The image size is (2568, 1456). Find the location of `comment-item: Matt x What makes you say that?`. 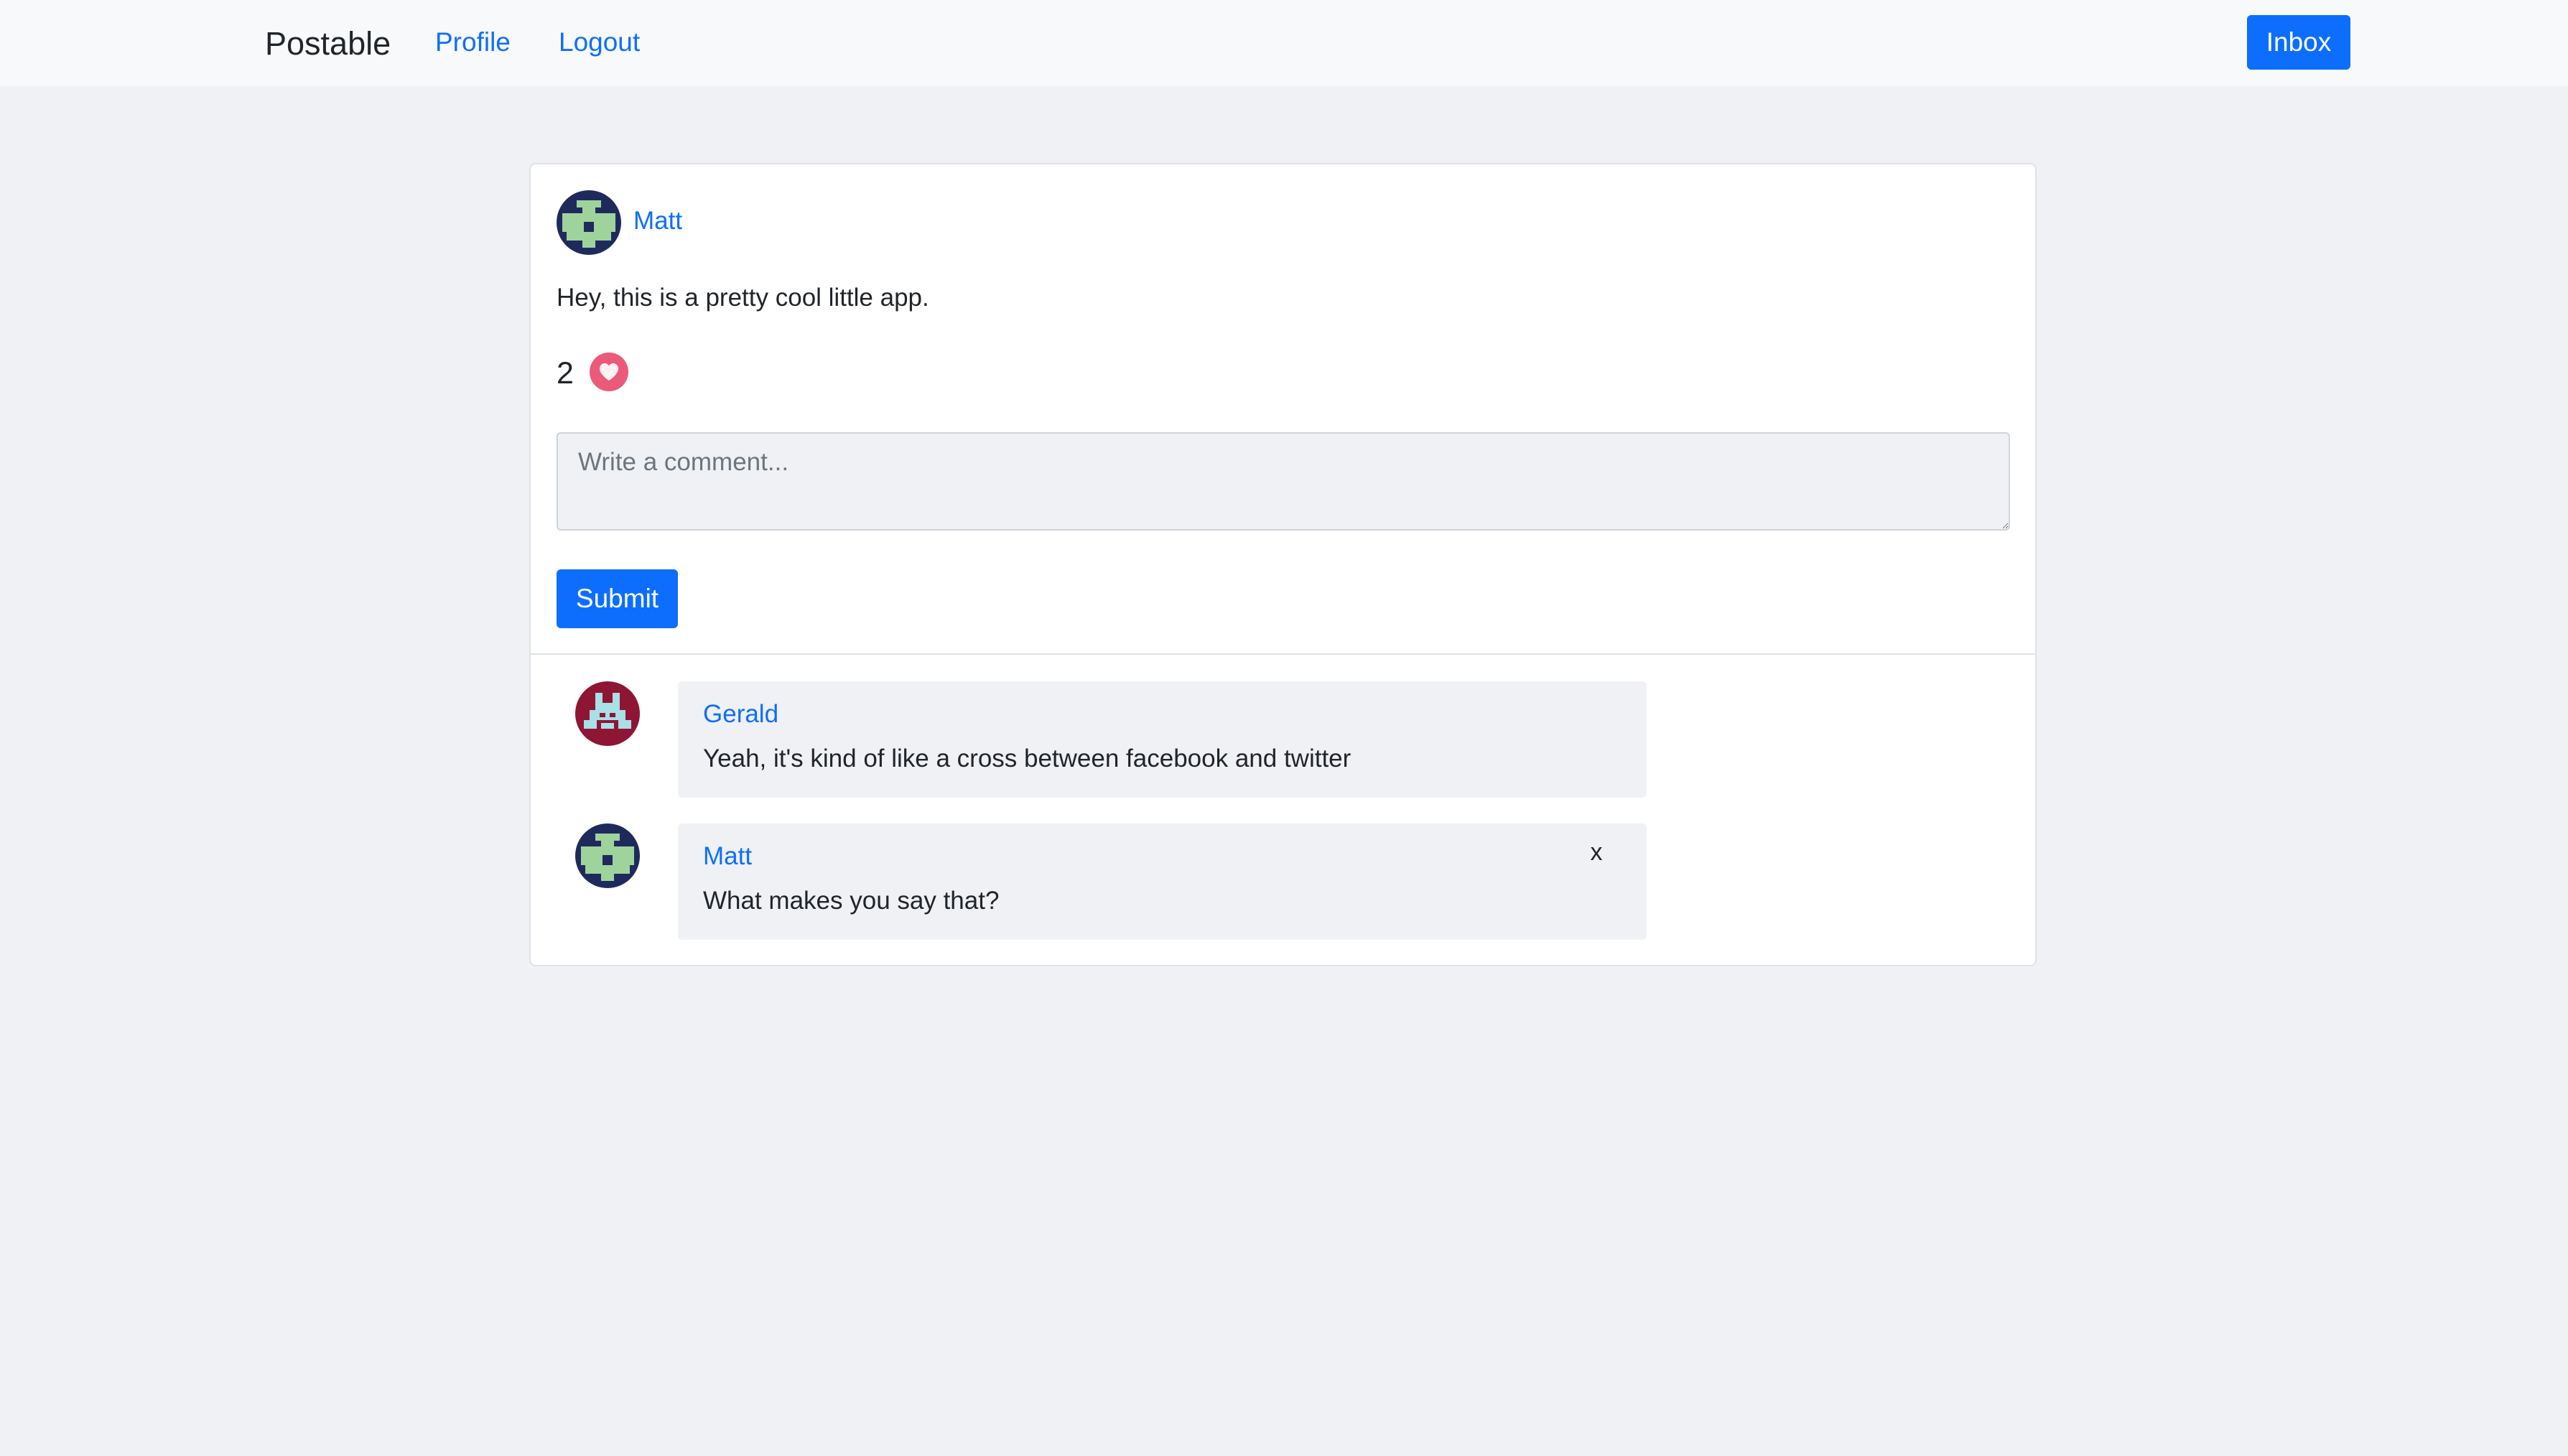

comment-item: Matt x What makes you say that? is located at coordinates (1283, 881).